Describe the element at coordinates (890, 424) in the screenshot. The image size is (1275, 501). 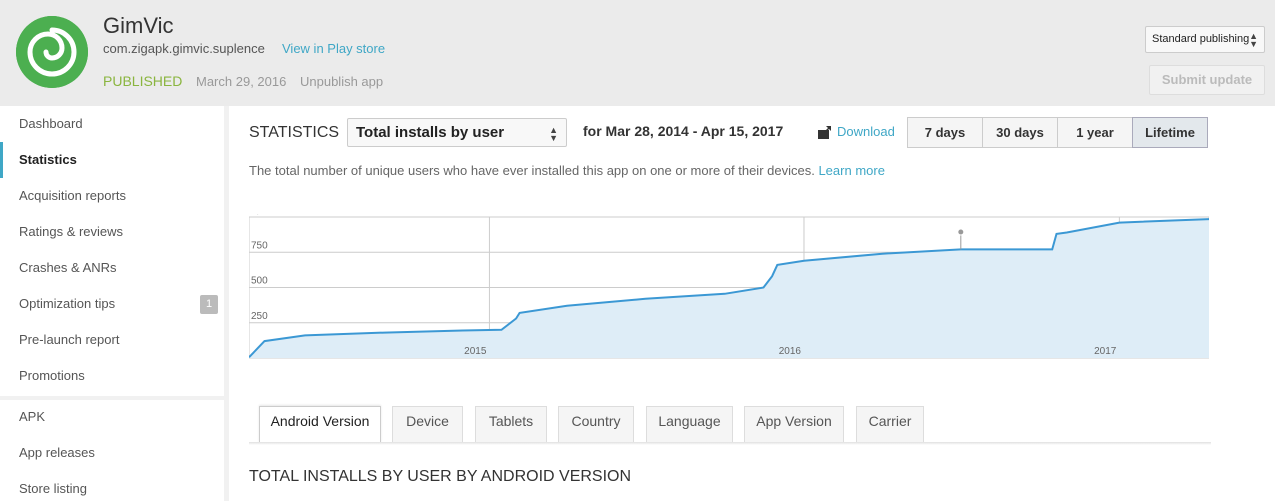
I see `tab-carrier: Carrier` at that location.